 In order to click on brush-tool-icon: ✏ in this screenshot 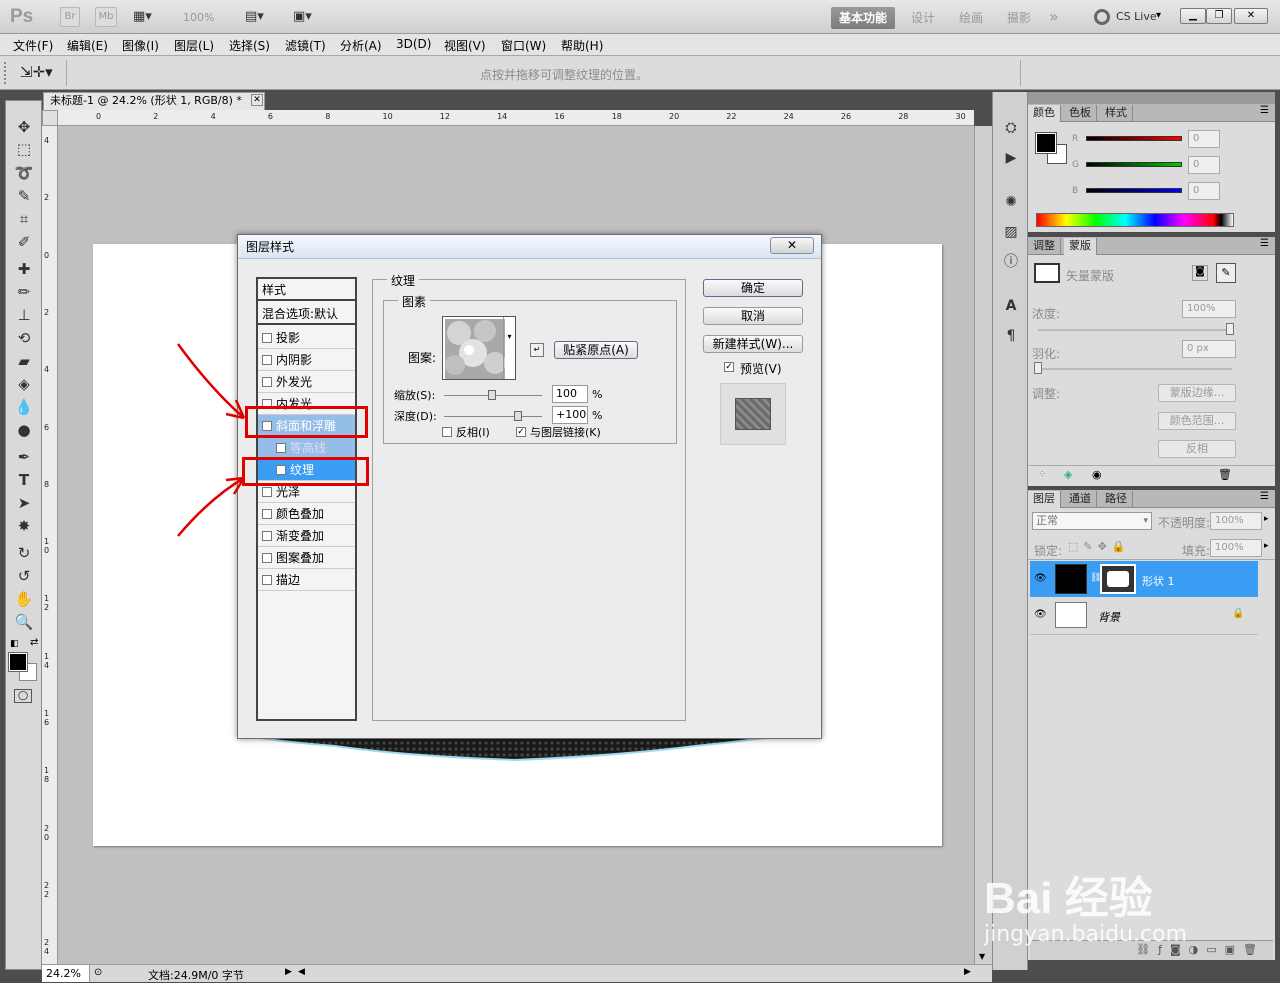, I will do `click(24, 292)`.